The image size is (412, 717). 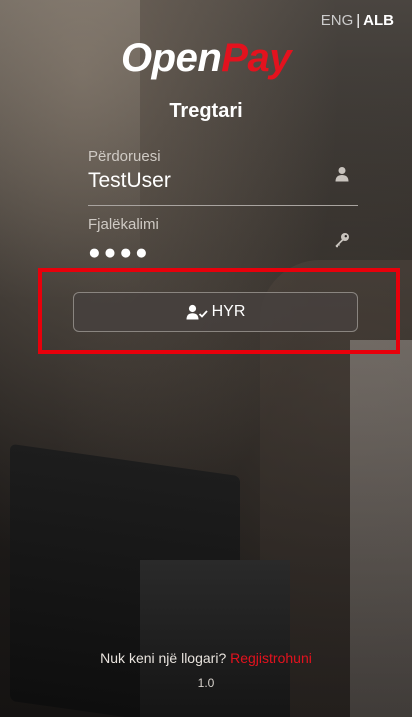 I want to click on username-value: TestUser, so click(x=223, y=181).